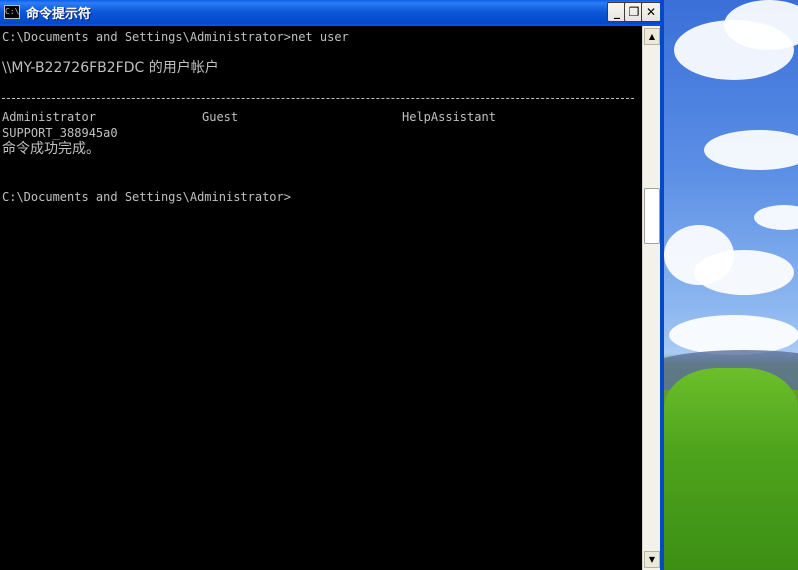 Image resolution: width=798 pixels, height=570 pixels. Describe the element at coordinates (49, 117) in the screenshot. I see `user-administrator: Administrator` at that location.